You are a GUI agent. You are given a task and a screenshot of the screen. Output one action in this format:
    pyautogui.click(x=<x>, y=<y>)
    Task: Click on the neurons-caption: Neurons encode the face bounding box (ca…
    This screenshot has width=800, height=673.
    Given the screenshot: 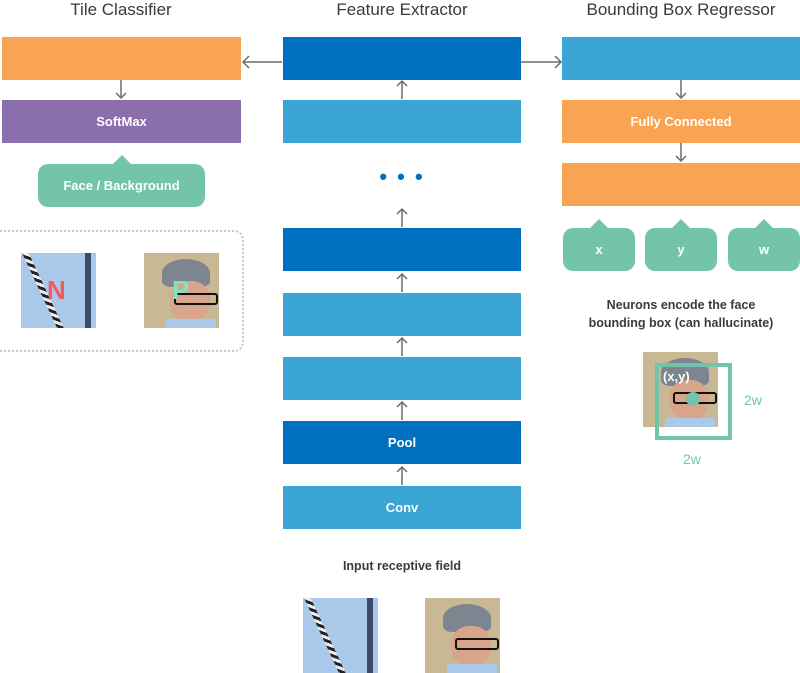 What is the action you would take?
    pyautogui.click(x=681, y=314)
    